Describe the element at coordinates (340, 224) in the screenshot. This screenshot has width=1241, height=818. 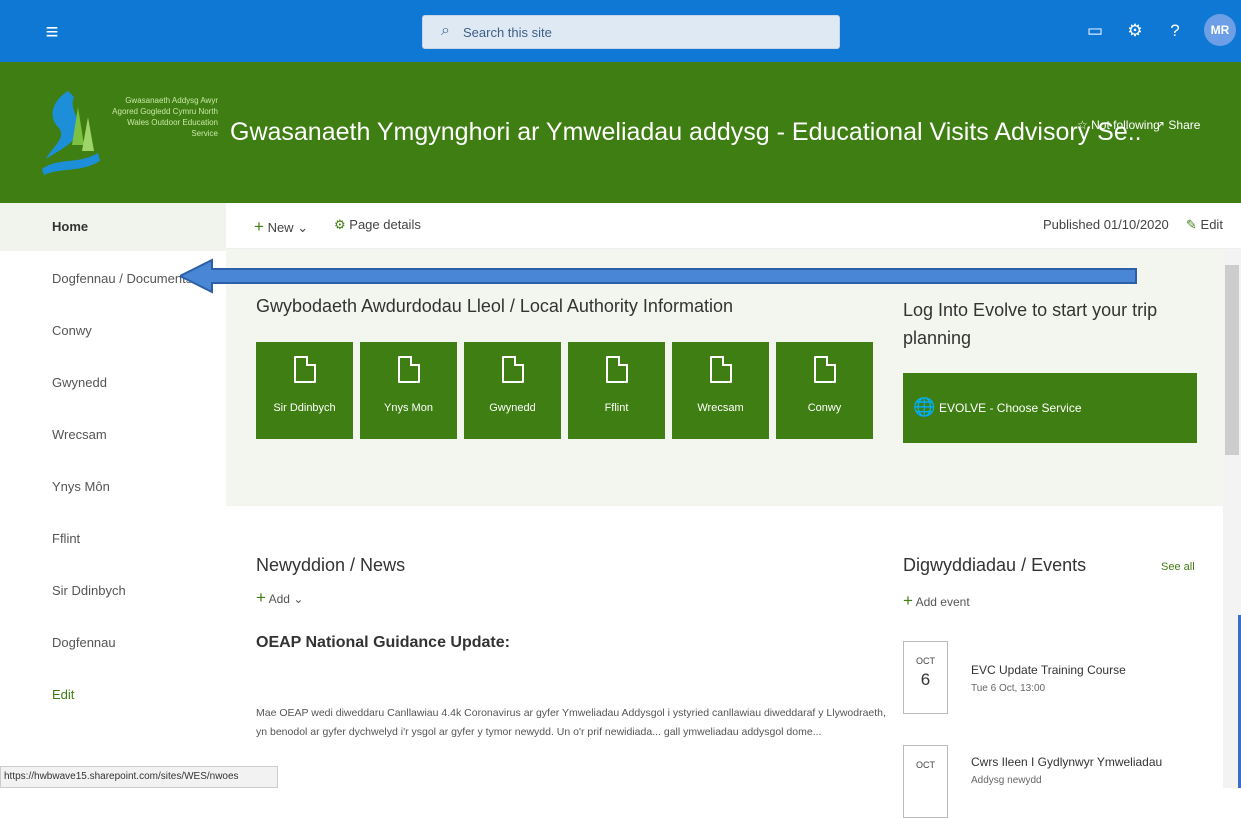
I see `gear-icon: ⚙` at that location.